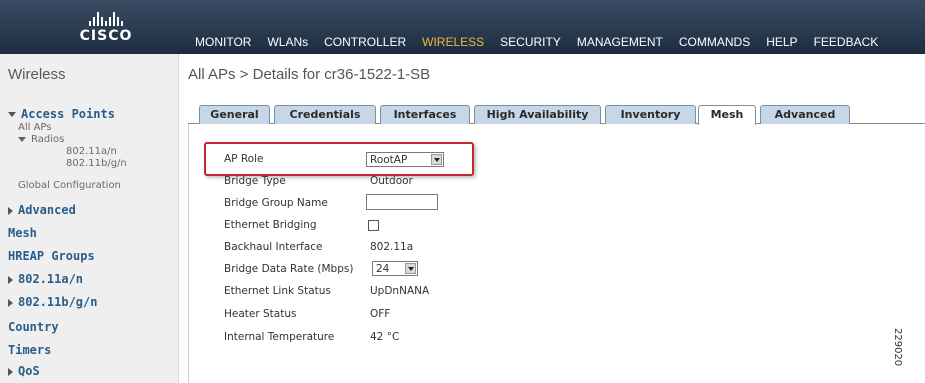 This screenshot has height=383, width=925. I want to click on ap-role-select: RootAP, so click(405, 159).